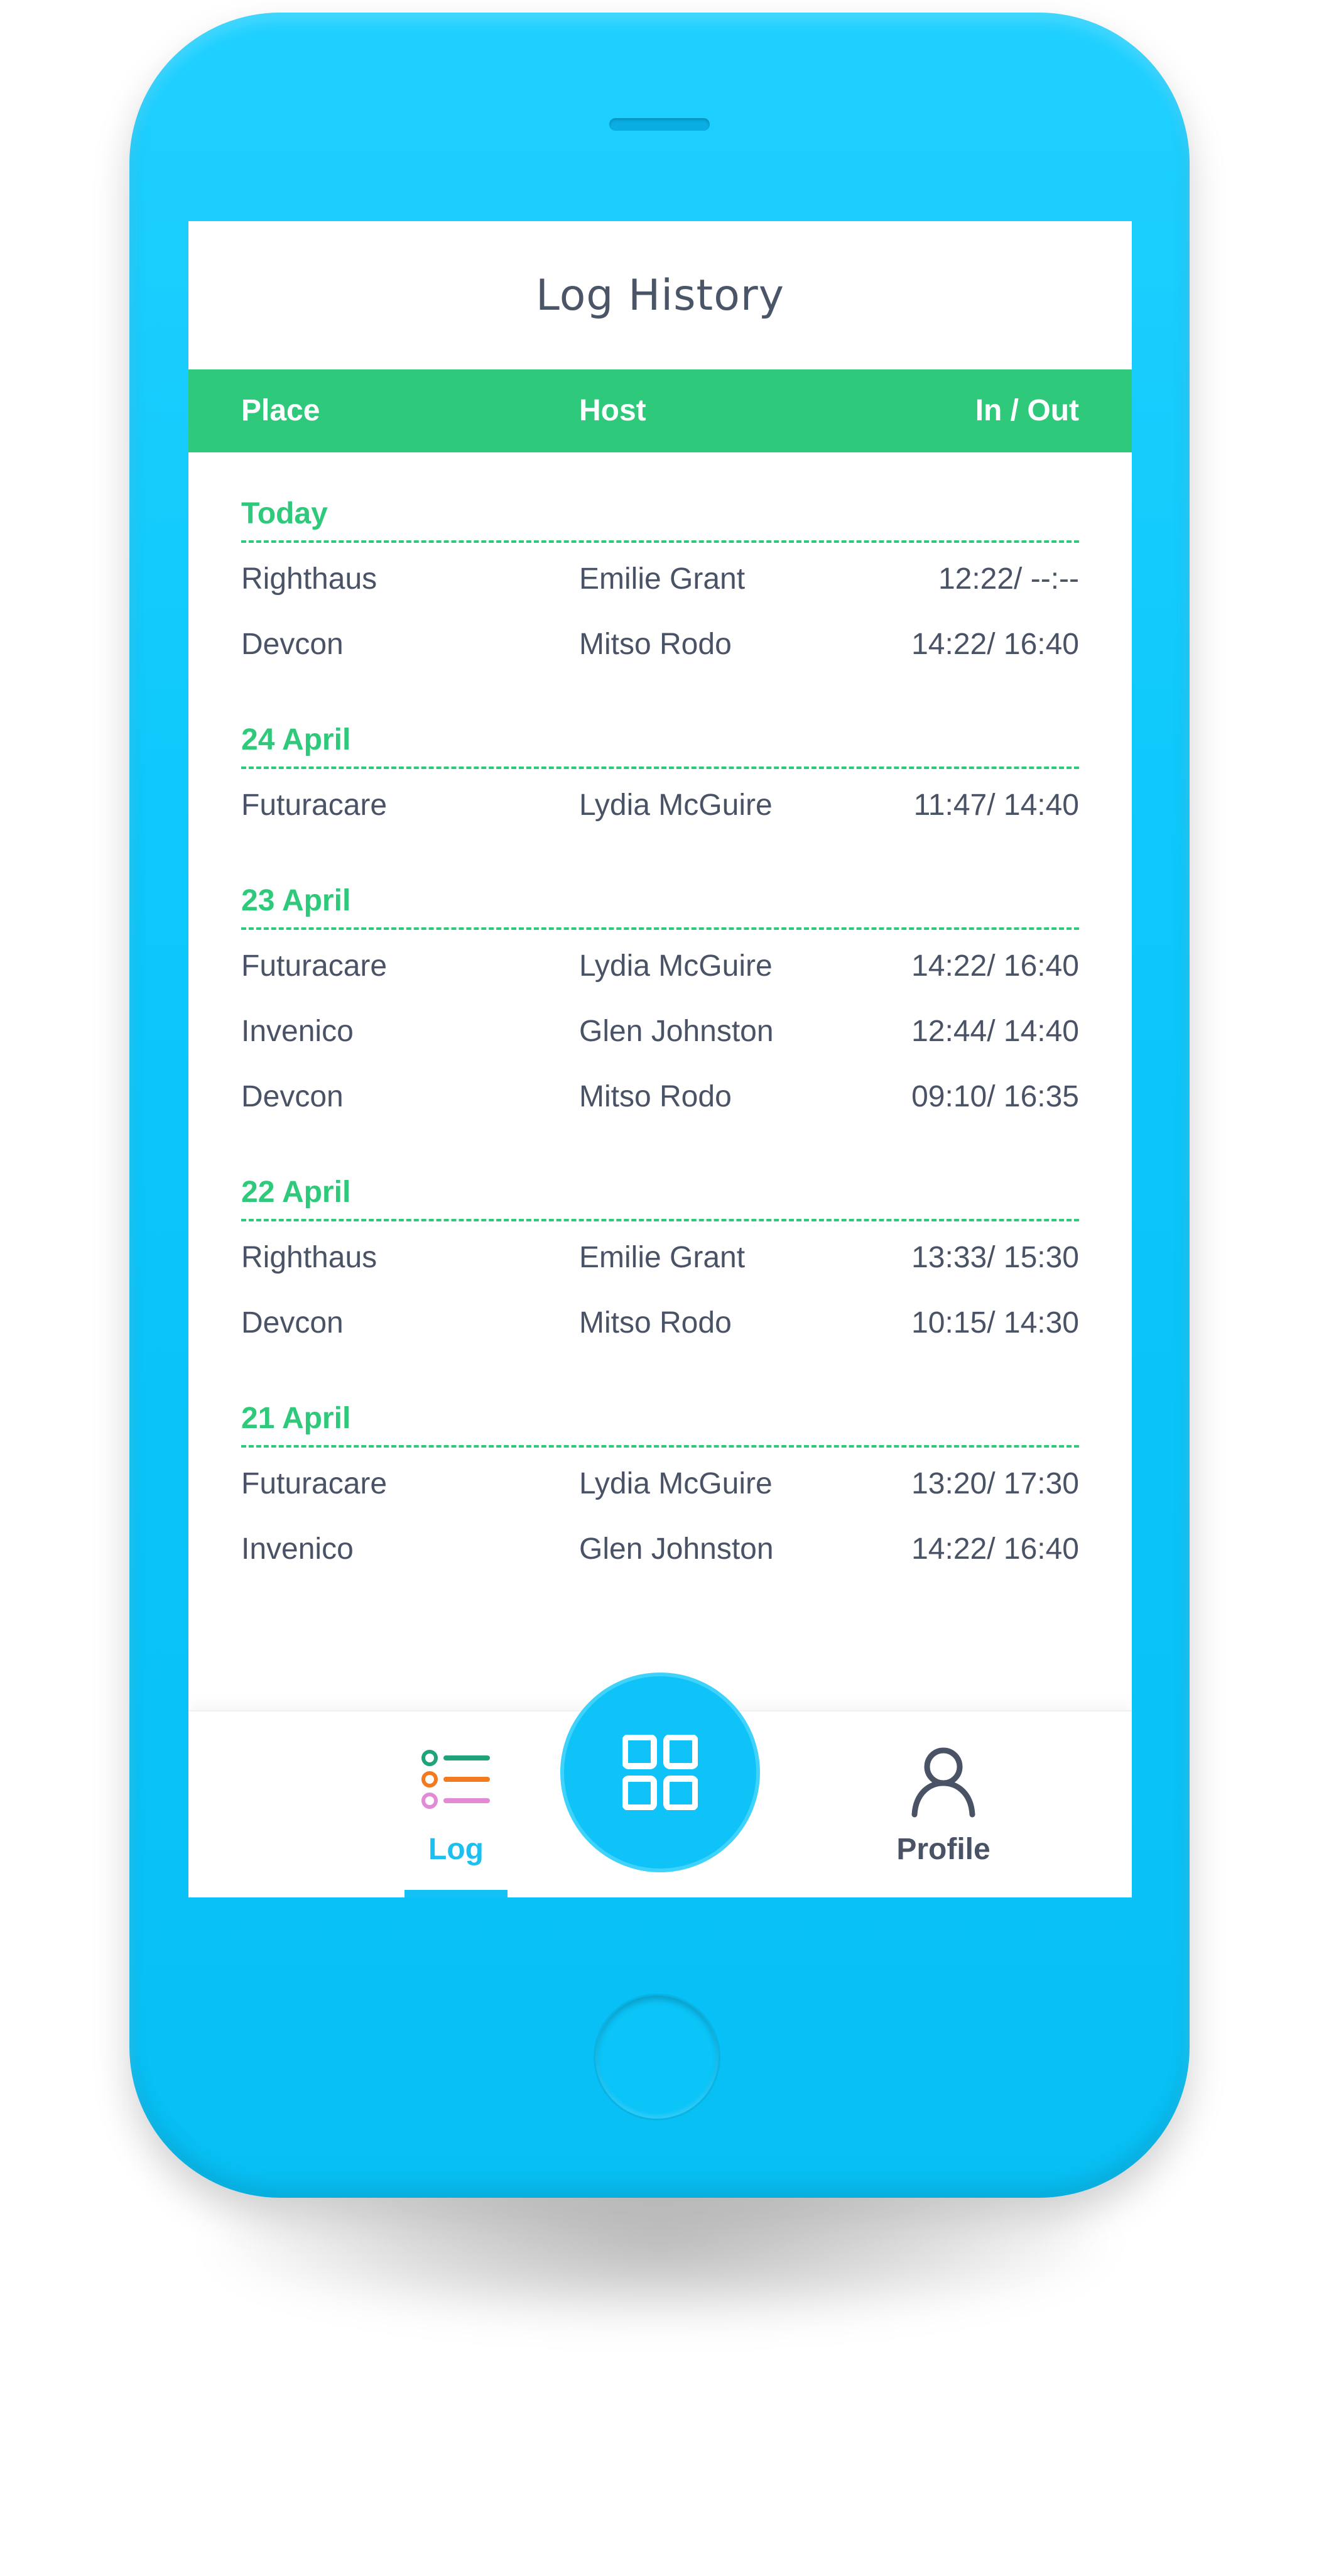 Image resolution: width=1319 pixels, height=2576 pixels. Describe the element at coordinates (296, 1192) in the screenshot. I see `group-date-label: 22 April` at that location.